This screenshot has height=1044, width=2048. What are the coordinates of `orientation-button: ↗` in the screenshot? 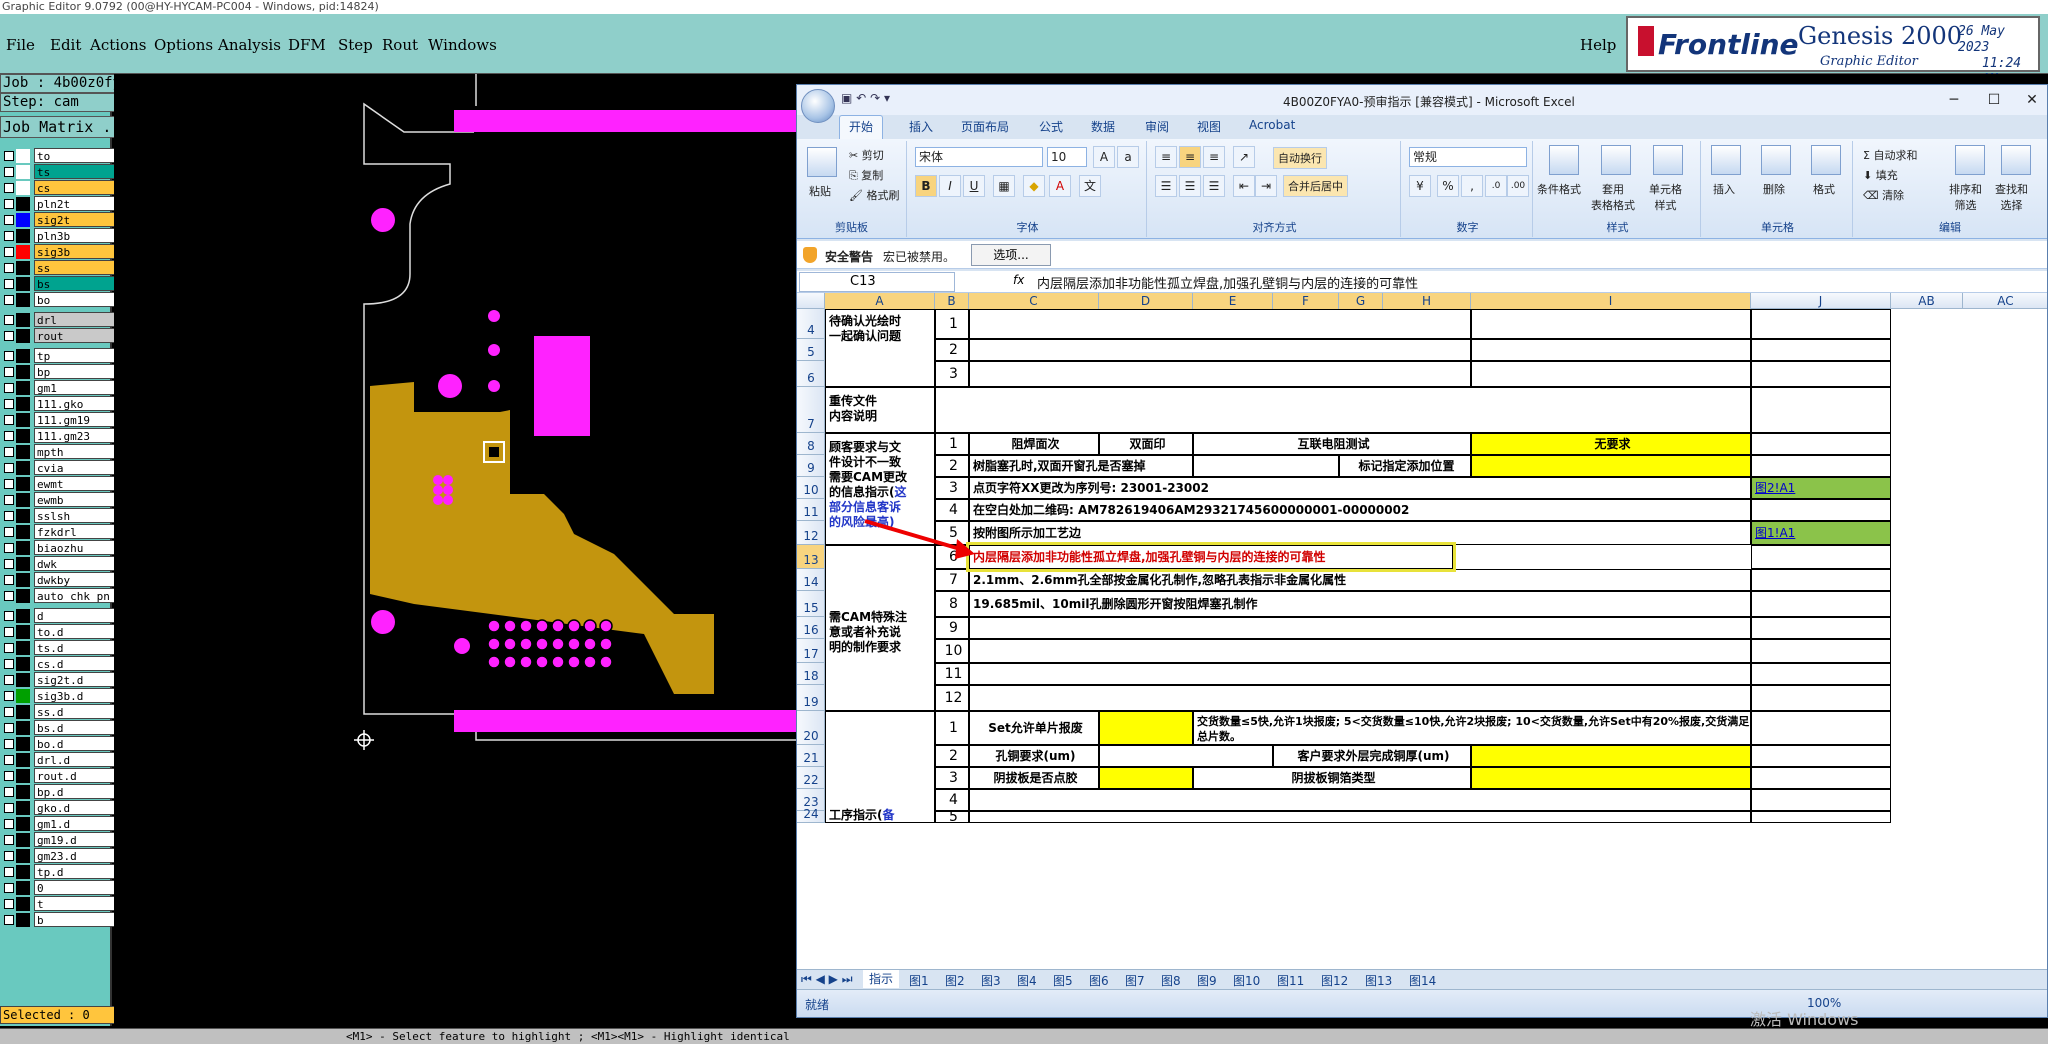 It's located at (1244, 157).